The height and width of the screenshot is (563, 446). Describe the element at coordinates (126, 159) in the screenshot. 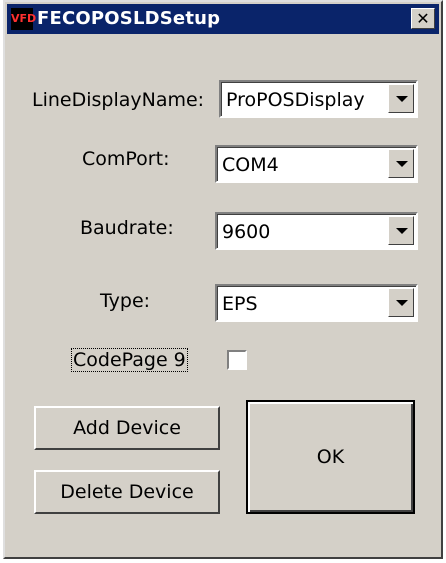

I see `com-port-label: ComPort:` at that location.